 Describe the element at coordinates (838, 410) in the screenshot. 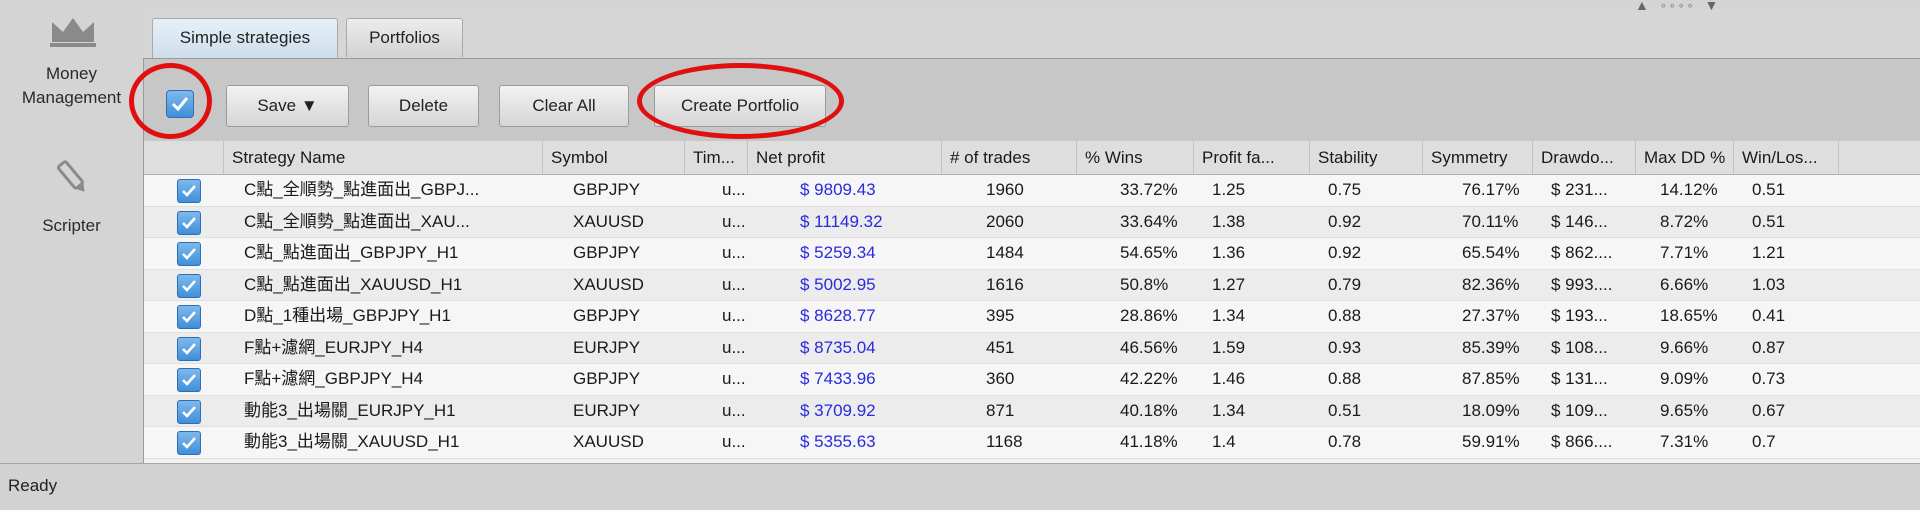

I see `cell-net-profit: $ 3709.92` at that location.